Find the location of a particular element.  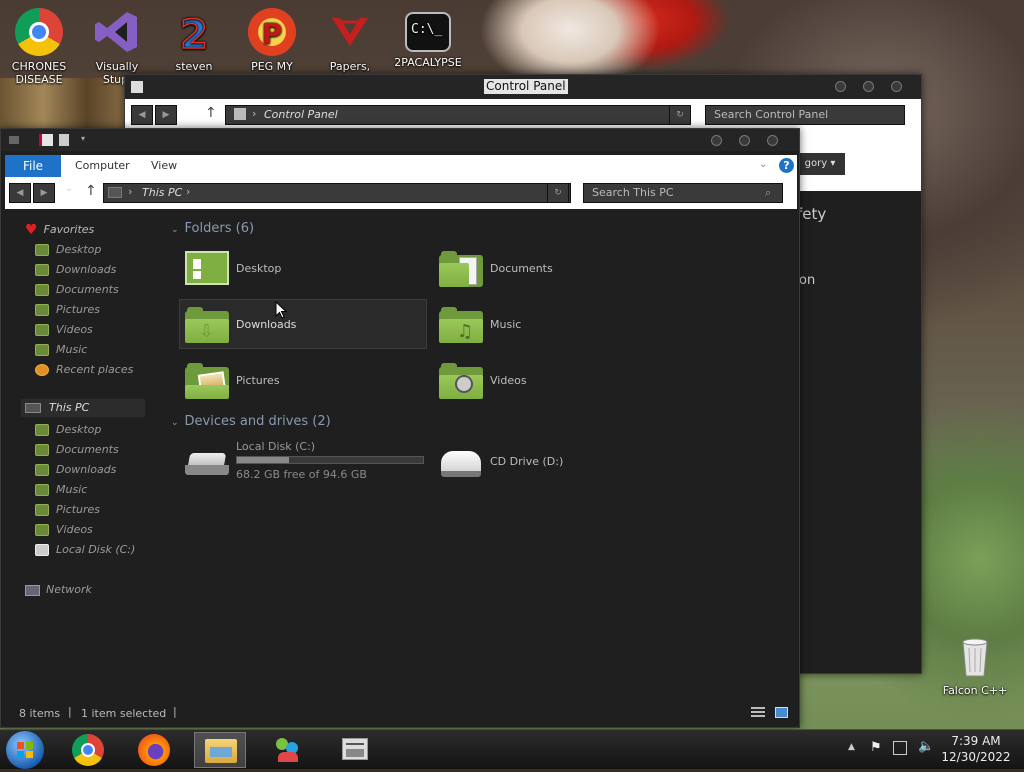

nav-thispc-videos: Videos is located at coordinates (64, 530).